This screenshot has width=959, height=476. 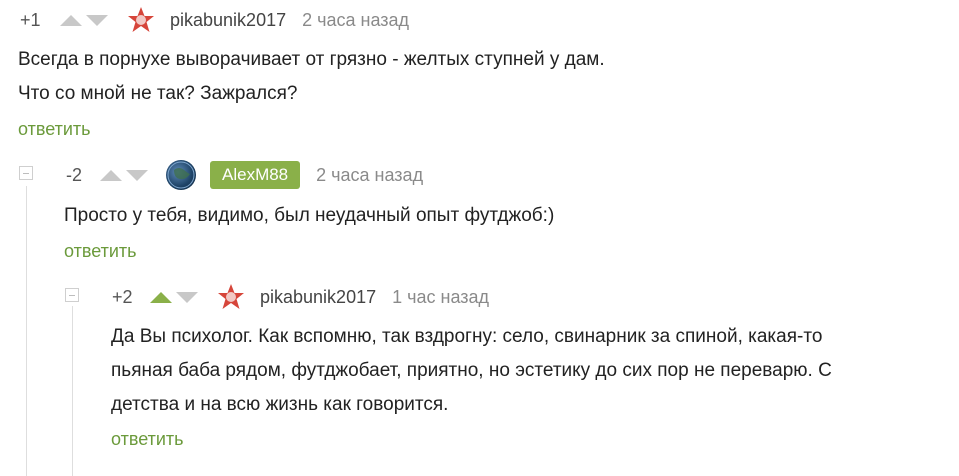 I want to click on rating-score: +2, so click(x=122, y=296).